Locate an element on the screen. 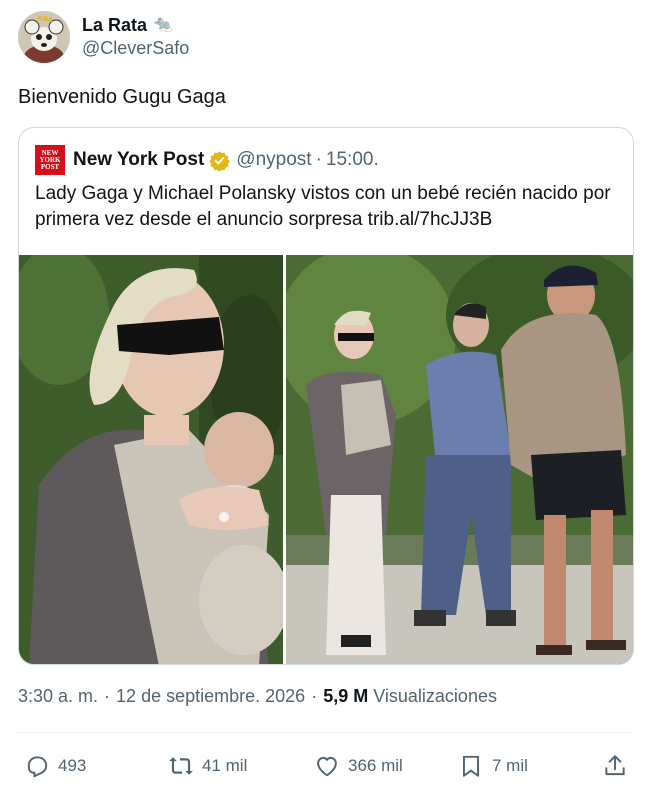 This screenshot has width=652, height=788. action-bar: 493 41 mil 366 mil 7 mil is located at coordinates (326, 766).